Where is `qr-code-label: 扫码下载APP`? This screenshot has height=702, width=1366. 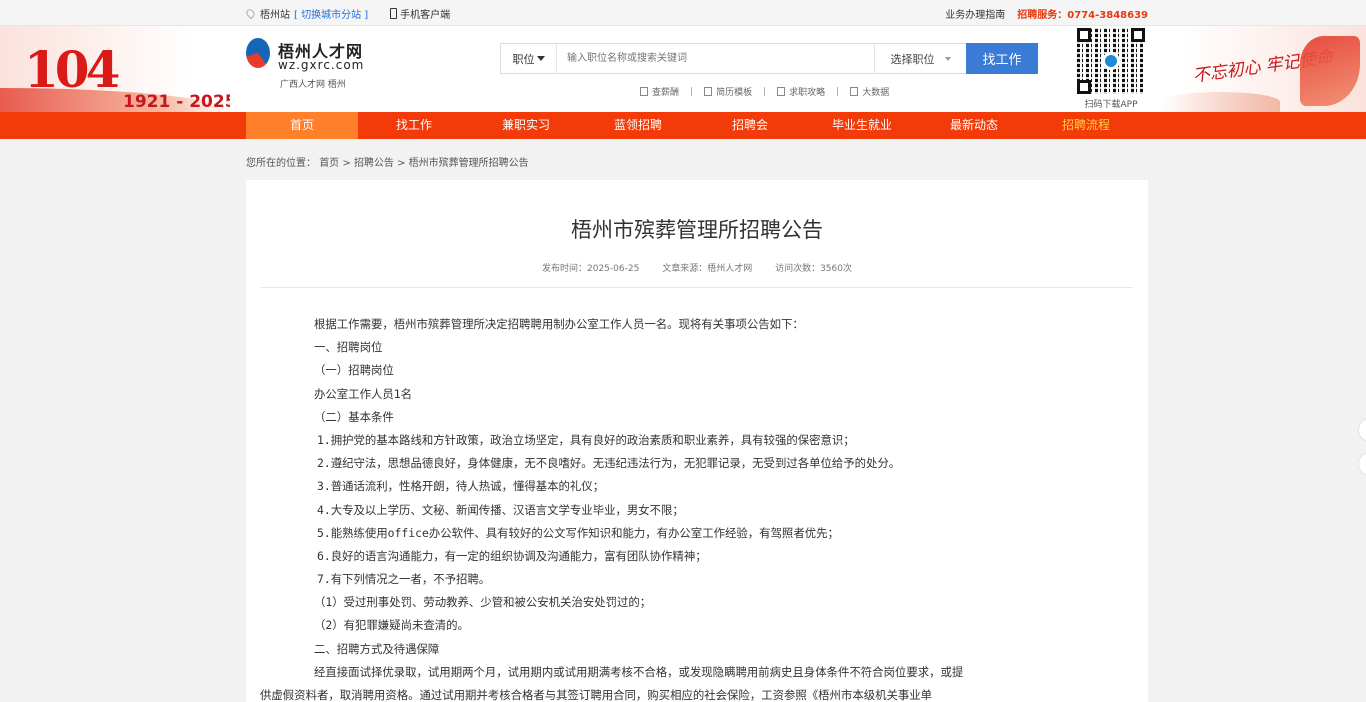 qr-code-label: 扫码下载APP is located at coordinates (1111, 105).